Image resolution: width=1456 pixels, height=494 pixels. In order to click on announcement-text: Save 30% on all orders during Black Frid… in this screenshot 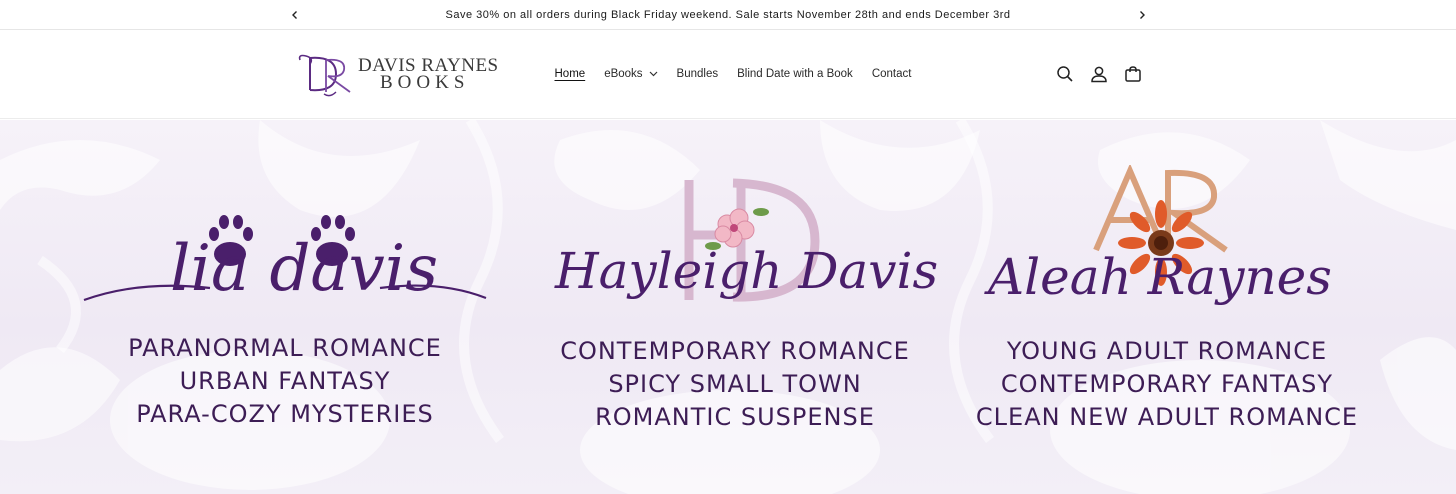, I will do `click(728, 14)`.